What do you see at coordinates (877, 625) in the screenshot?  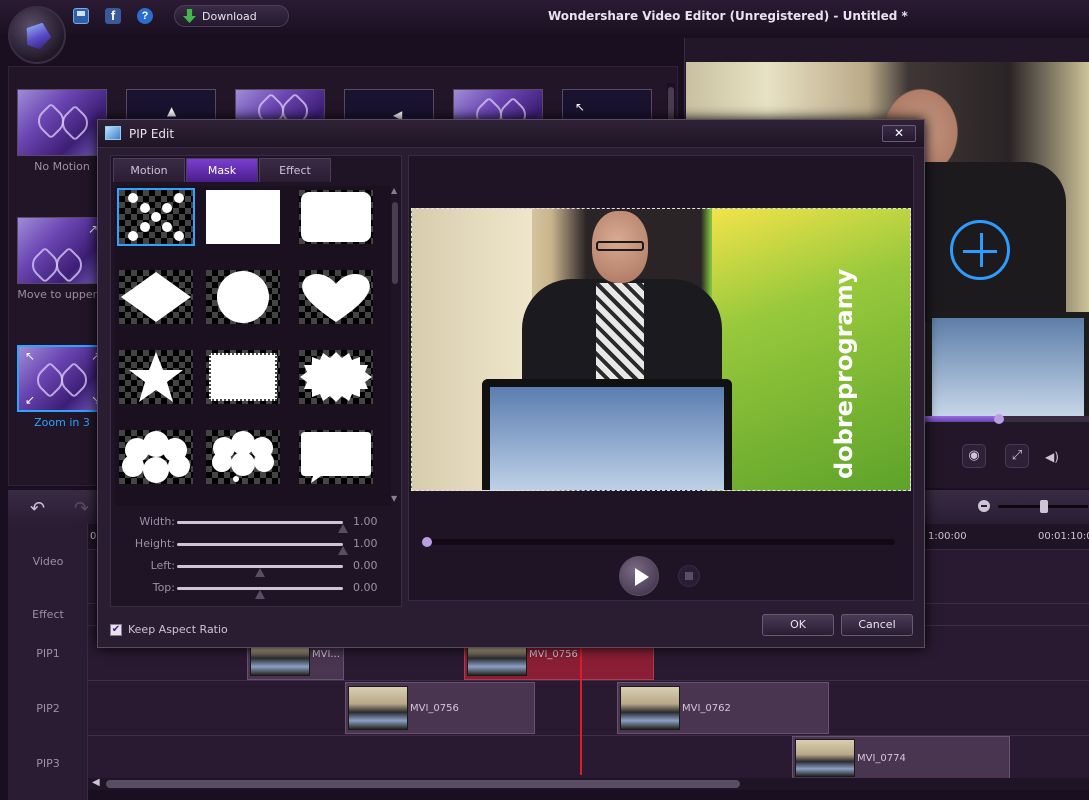 I see `cancel-button: Cancel` at bounding box center [877, 625].